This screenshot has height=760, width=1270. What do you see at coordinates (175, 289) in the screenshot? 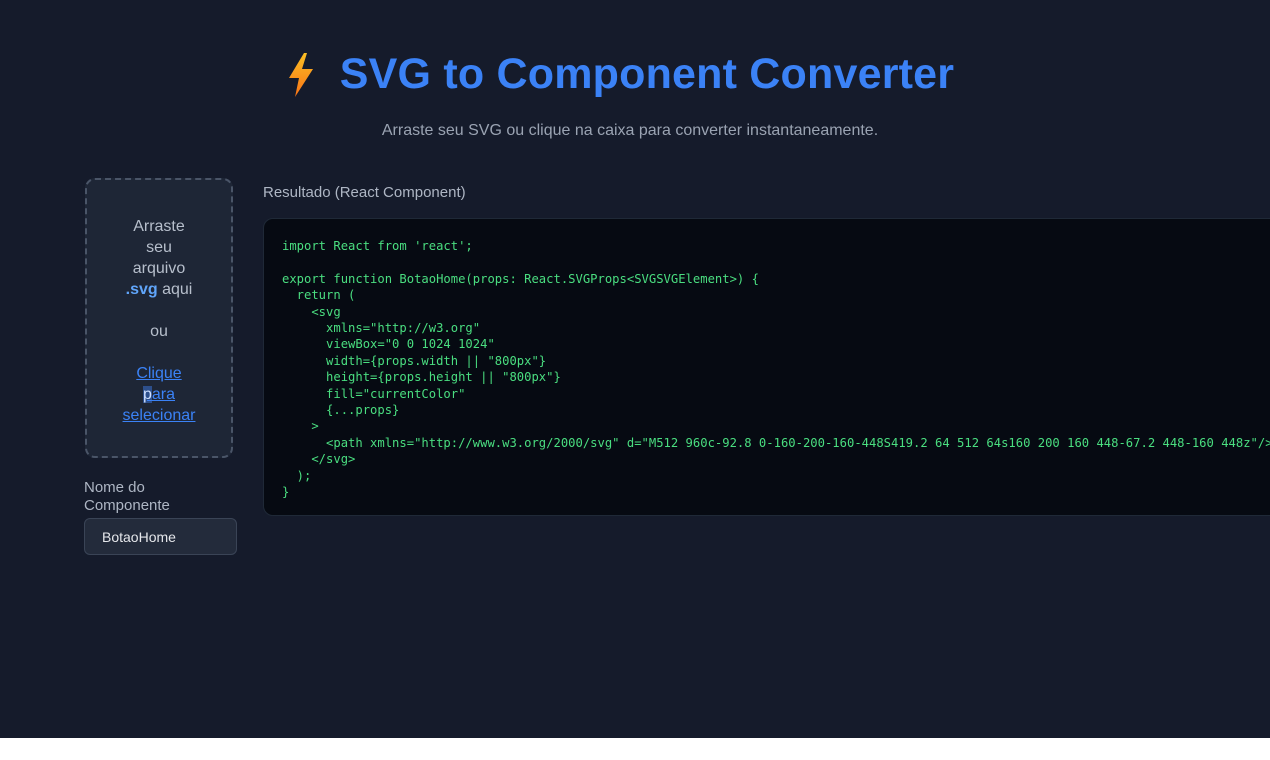
I see `dropzone-text-fragment: aqui` at bounding box center [175, 289].